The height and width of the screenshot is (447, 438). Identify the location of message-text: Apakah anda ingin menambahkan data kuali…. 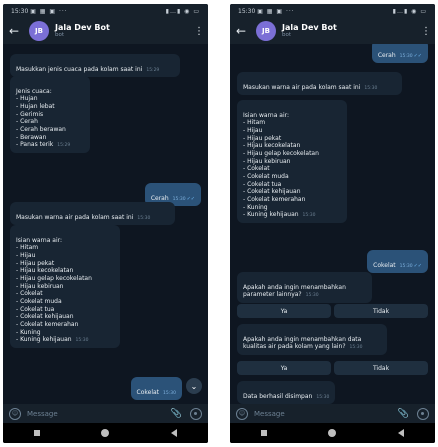
(302, 343).